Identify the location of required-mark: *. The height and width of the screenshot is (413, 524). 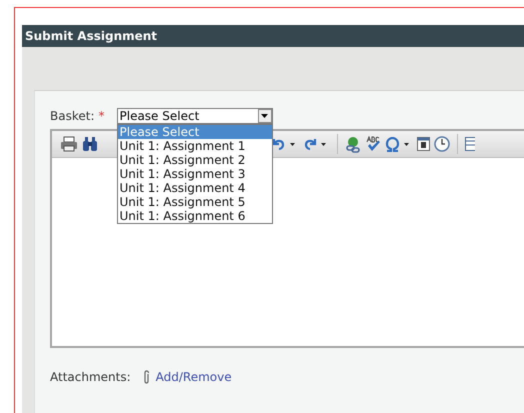
(101, 116).